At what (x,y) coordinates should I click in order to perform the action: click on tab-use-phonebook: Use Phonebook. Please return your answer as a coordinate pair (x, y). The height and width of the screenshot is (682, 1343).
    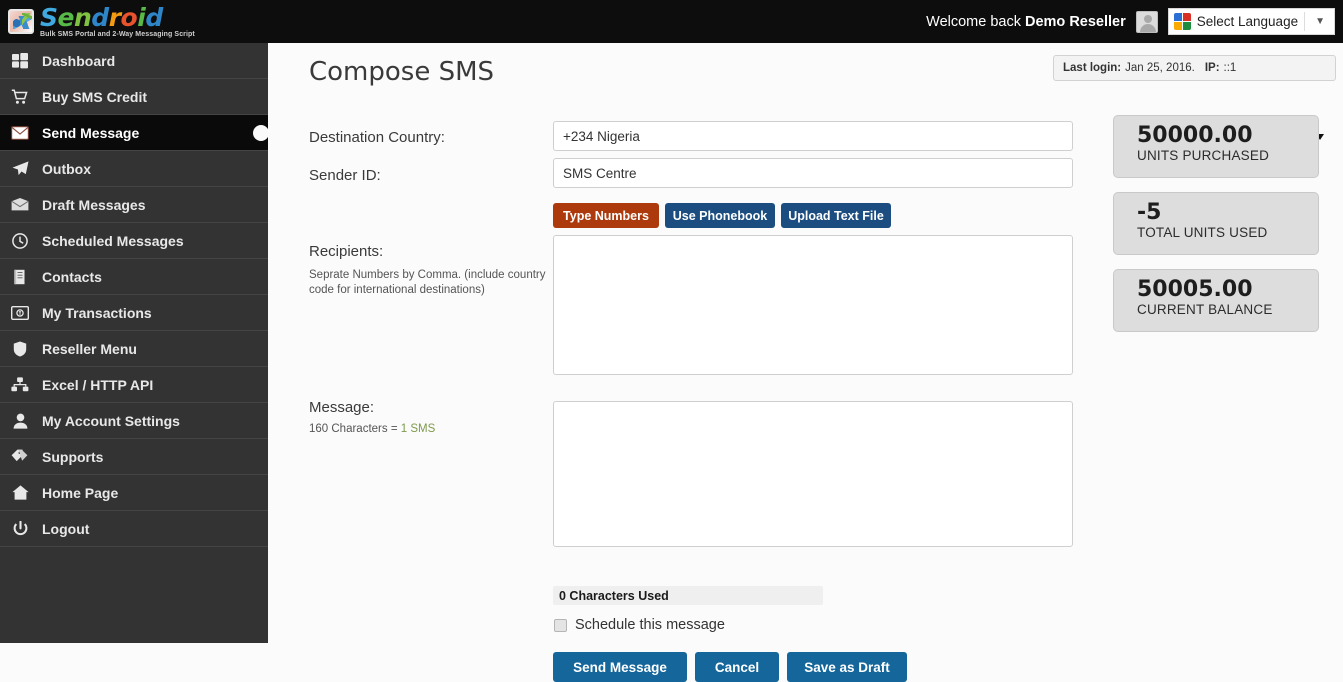
    Looking at the image, I should click on (720, 215).